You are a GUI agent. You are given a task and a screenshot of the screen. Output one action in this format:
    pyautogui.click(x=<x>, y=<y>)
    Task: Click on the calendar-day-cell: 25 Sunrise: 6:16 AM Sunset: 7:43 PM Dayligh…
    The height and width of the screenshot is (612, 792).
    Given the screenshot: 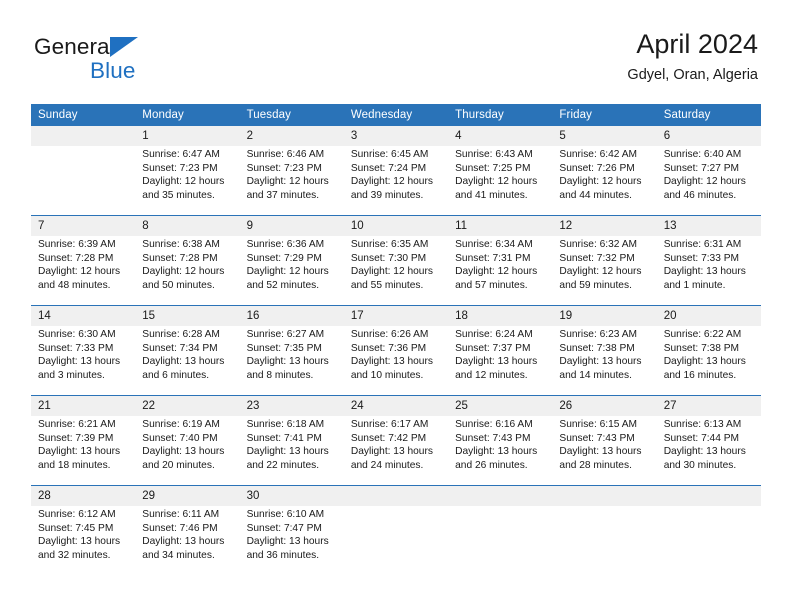 What is the action you would take?
    pyautogui.click(x=500, y=440)
    